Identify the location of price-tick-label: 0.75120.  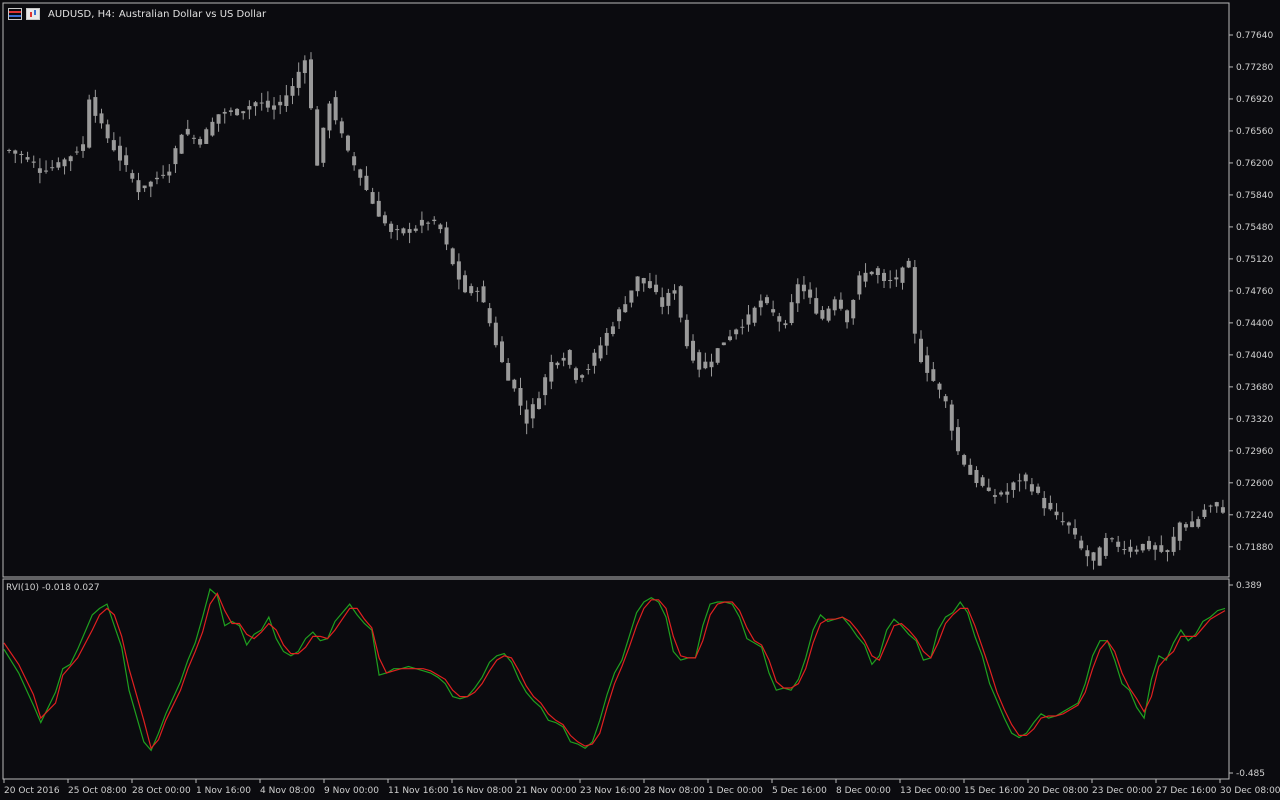
(1254, 260).